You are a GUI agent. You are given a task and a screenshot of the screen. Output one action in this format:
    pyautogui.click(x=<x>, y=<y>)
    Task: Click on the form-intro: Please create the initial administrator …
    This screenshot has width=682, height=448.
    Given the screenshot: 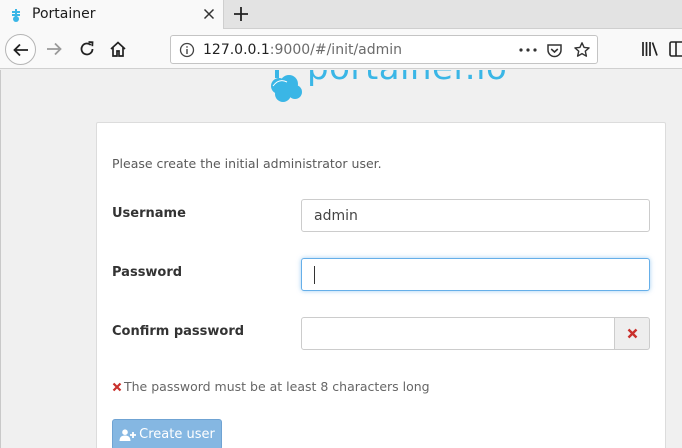 What is the action you would take?
    pyautogui.click(x=247, y=163)
    